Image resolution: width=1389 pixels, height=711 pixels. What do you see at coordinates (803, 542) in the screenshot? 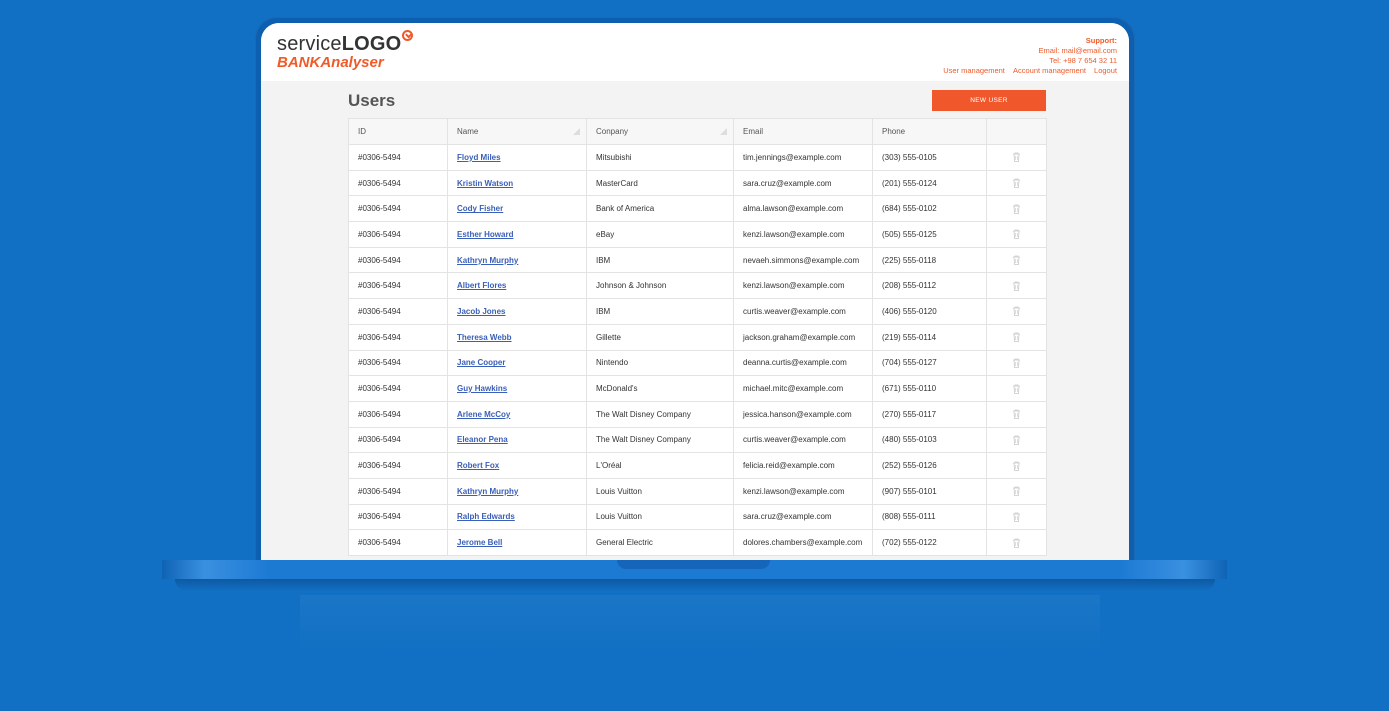
I see `cell-email: dolores.chambers@example.com` at bounding box center [803, 542].